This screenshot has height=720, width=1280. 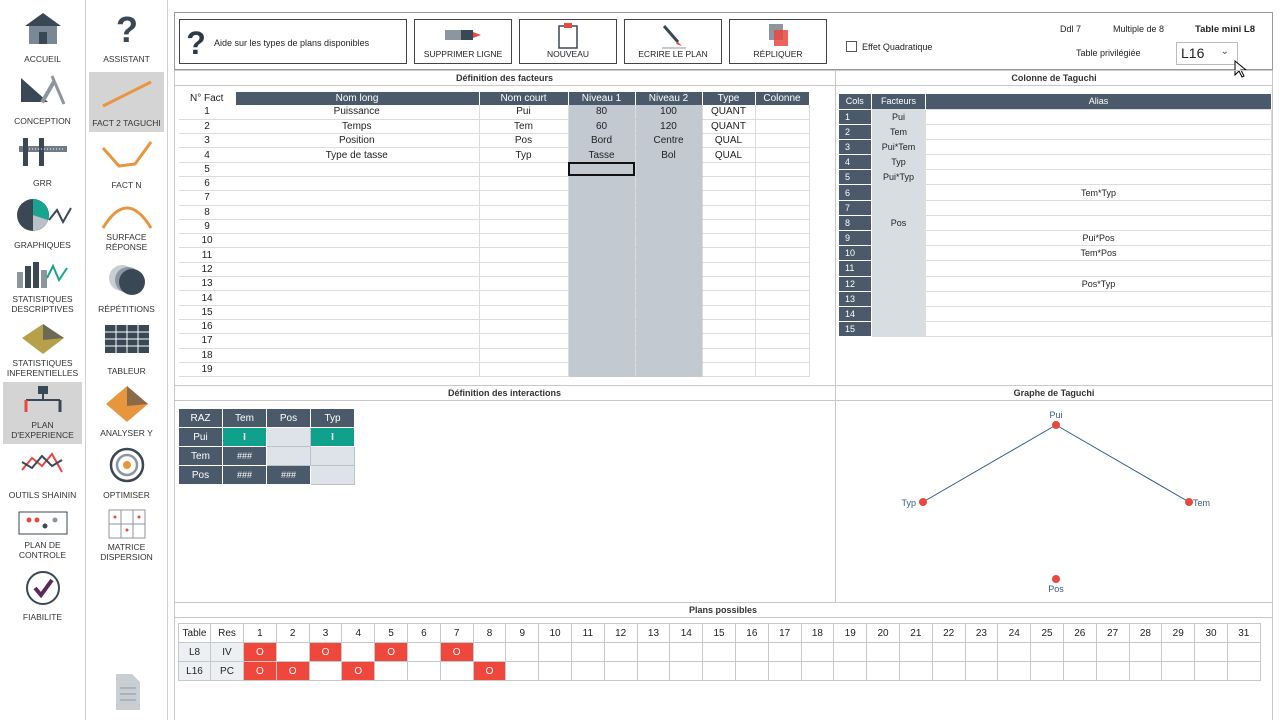 I want to click on plan-table-name: L8, so click(x=194, y=652).